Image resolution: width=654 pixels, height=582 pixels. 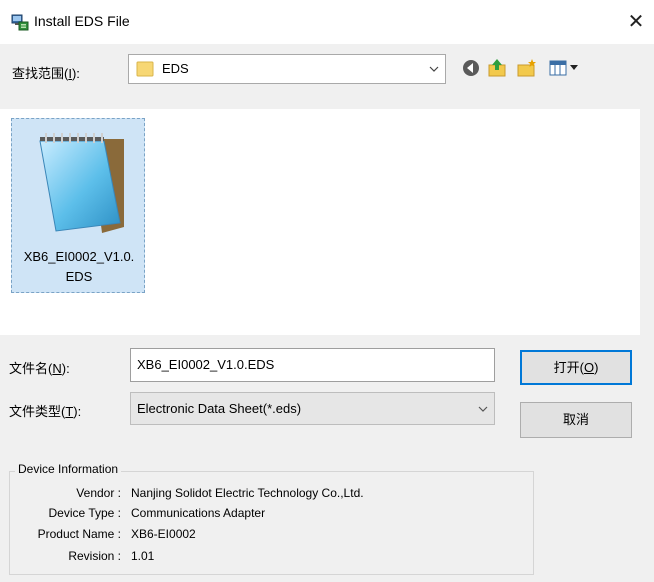 What do you see at coordinates (198, 513) in the screenshot?
I see `device-type-value: Communications Adapter` at bounding box center [198, 513].